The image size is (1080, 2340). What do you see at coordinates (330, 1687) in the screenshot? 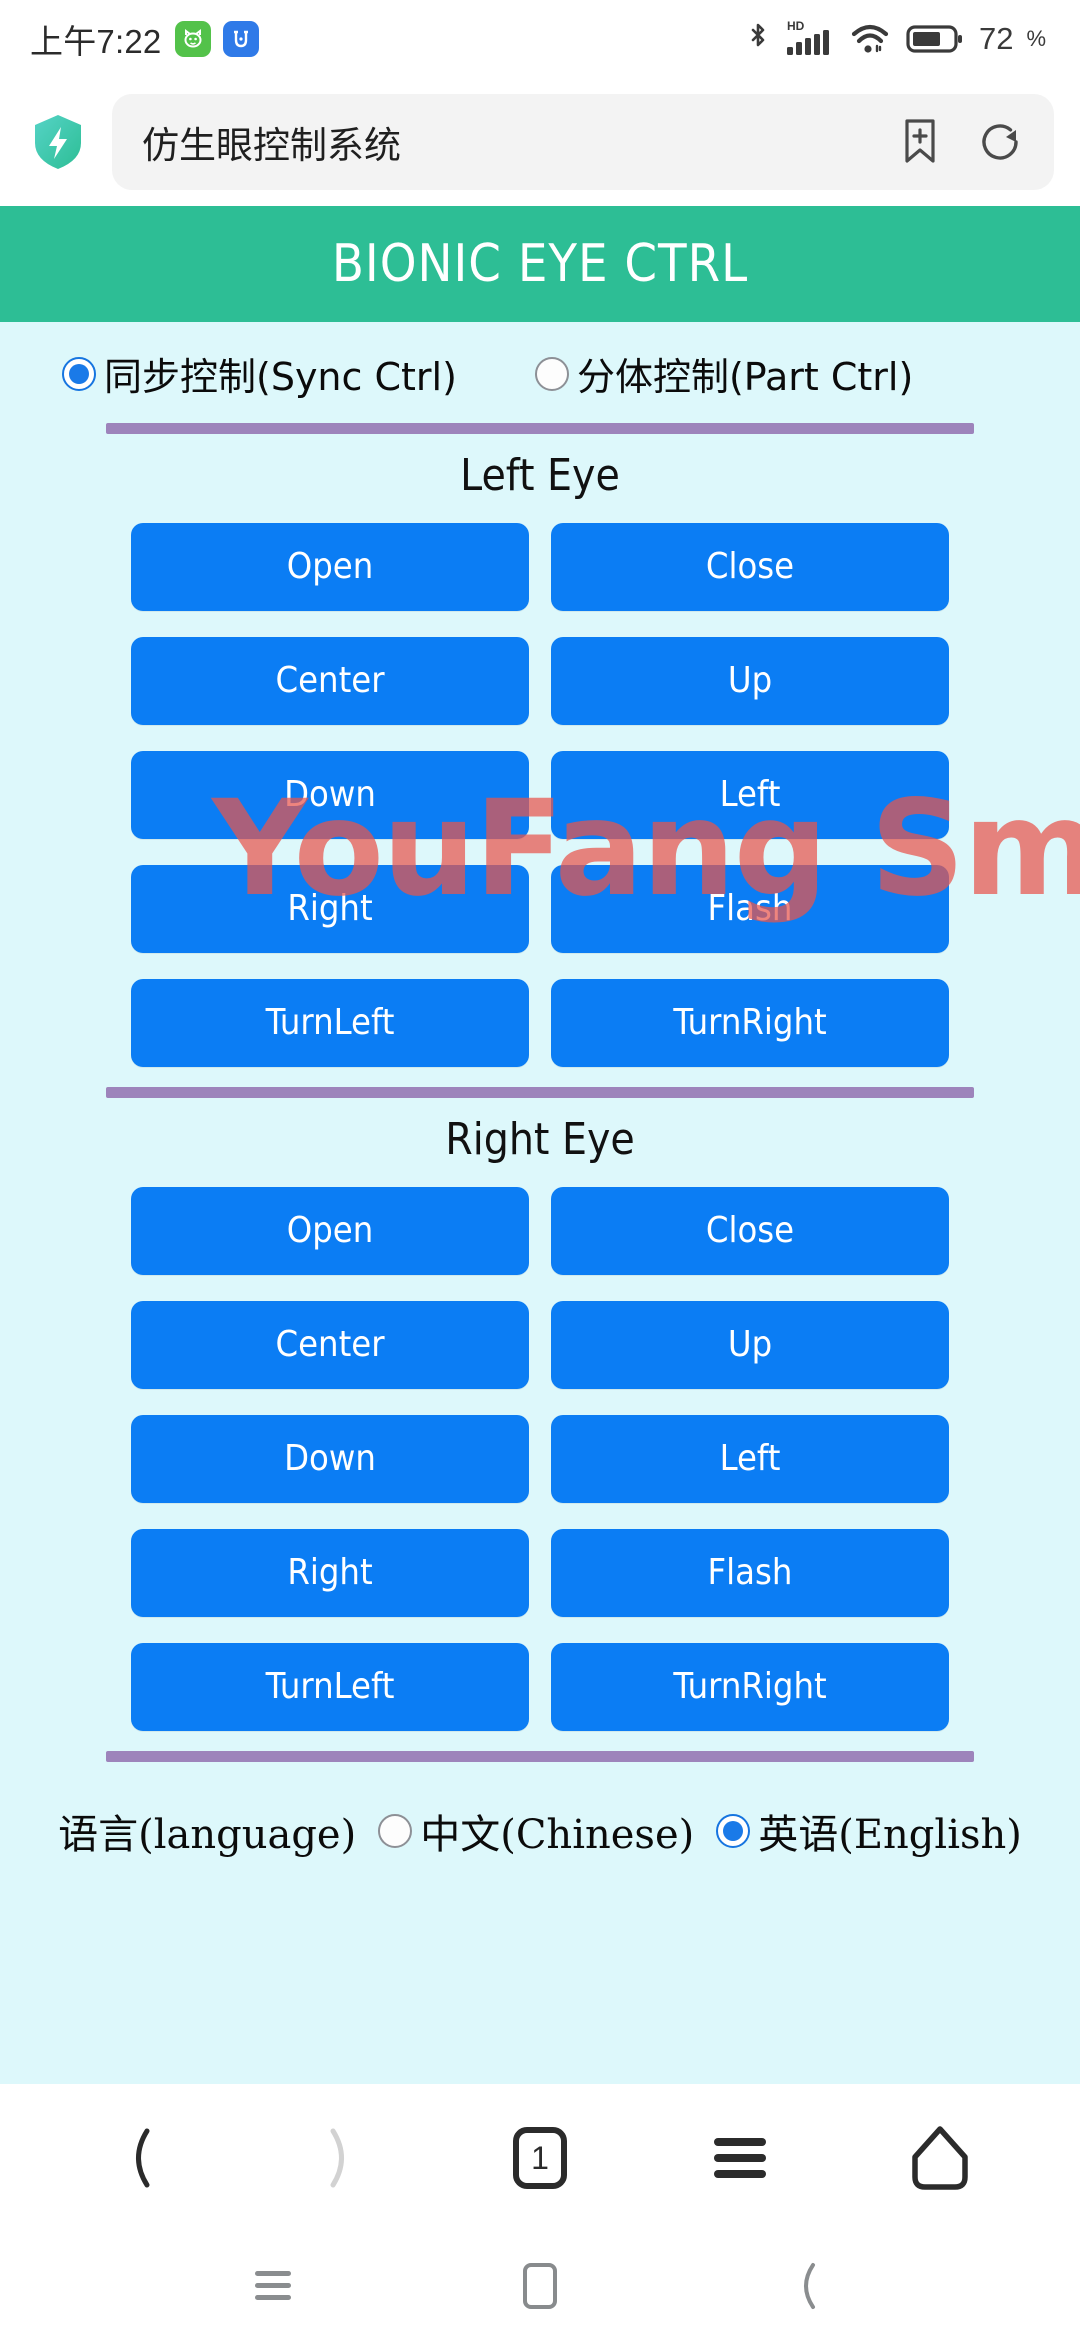
I see `right-eye-turnleft-button: TurnLeft` at bounding box center [330, 1687].